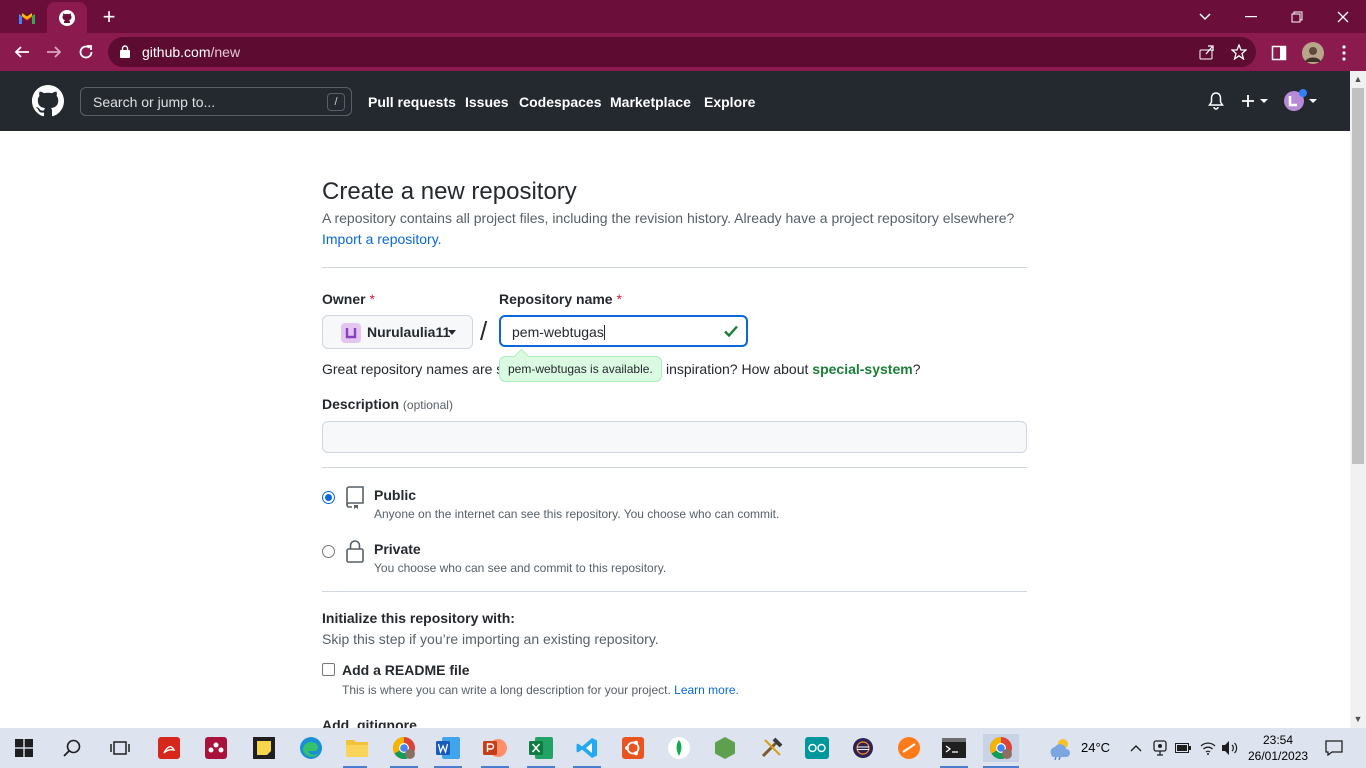 Image resolution: width=1366 pixels, height=768 pixels. I want to click on caret-down-icon, so click(452, 332).